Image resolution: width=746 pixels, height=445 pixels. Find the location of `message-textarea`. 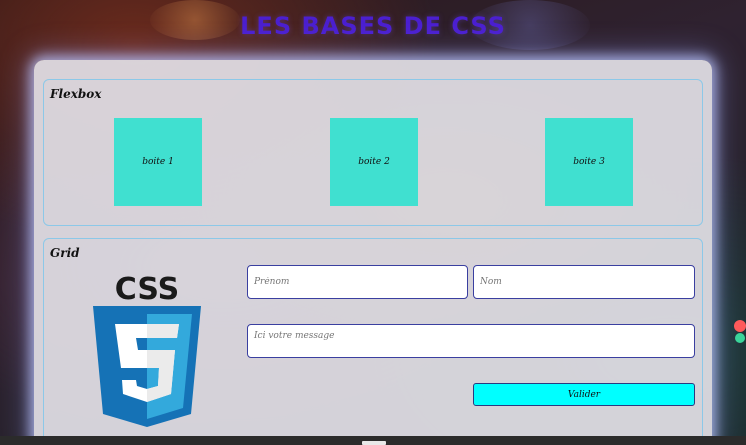

message-textarea is located at coordinates (471, 341).